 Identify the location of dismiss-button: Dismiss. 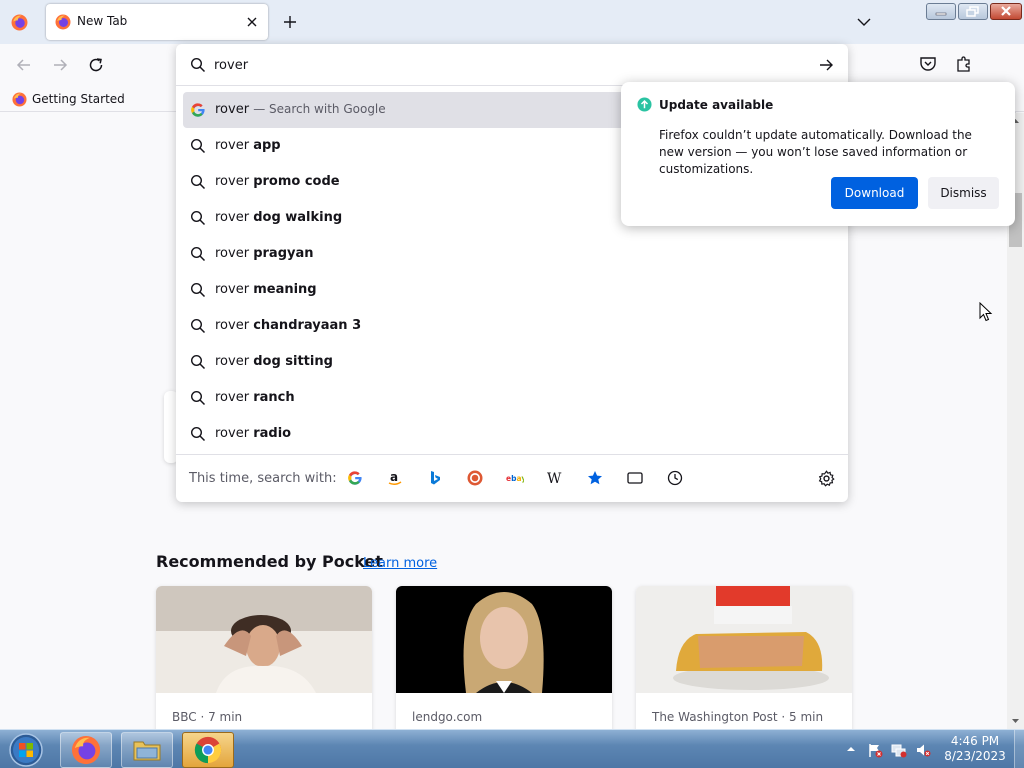
(963, 193).